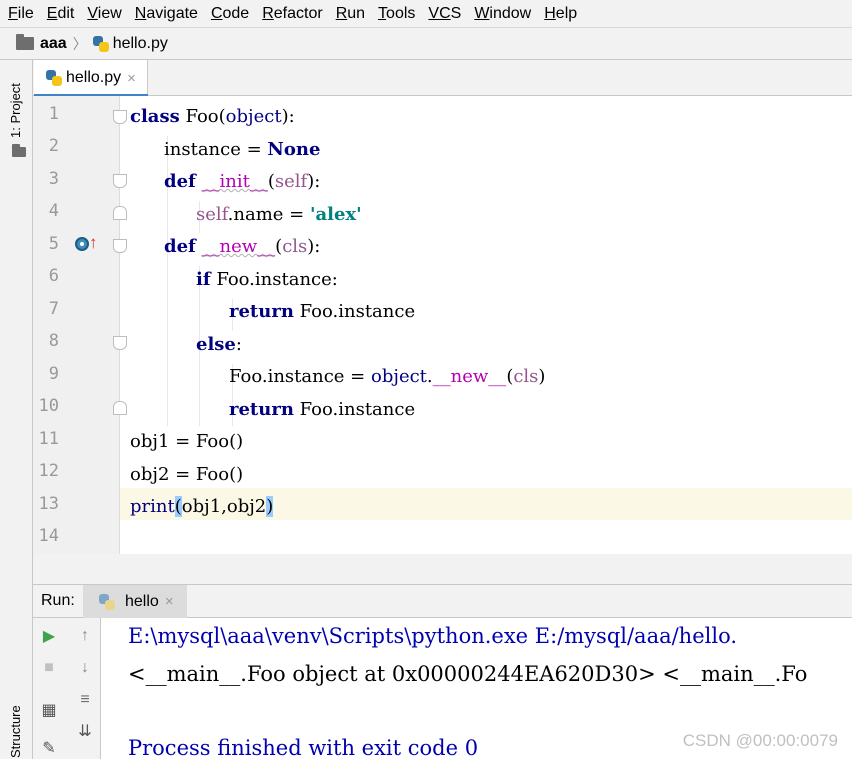 The image size is (852, 759). I want to click on left-tool-strip: 1: Project Structure, so click(16, 409).